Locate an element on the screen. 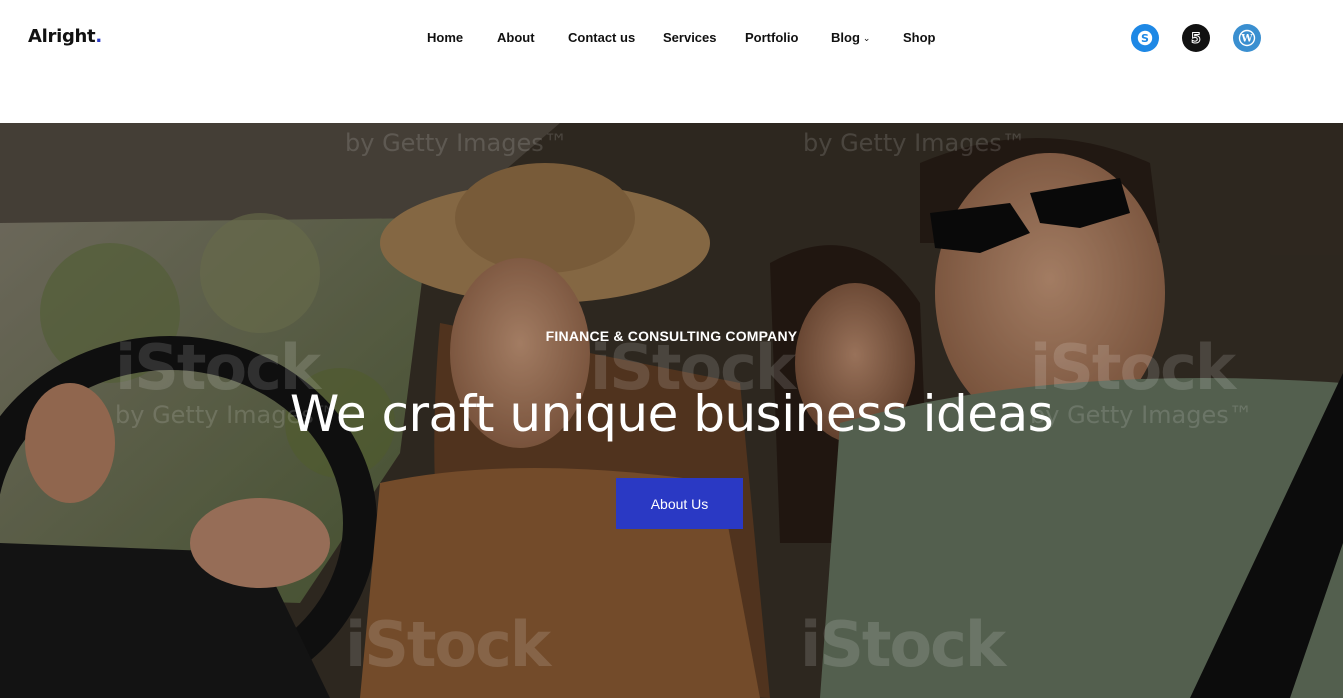  nav-item-blog: Blog ⌄ is located at coordinates (850, 37).